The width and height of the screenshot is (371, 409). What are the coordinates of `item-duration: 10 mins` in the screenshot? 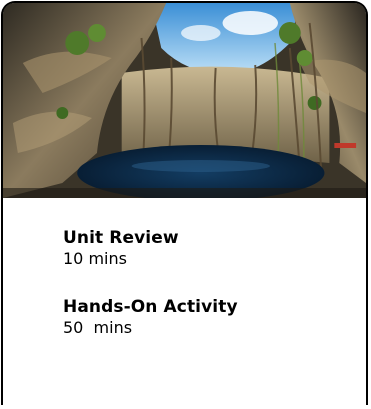 It's located at (95, 258).